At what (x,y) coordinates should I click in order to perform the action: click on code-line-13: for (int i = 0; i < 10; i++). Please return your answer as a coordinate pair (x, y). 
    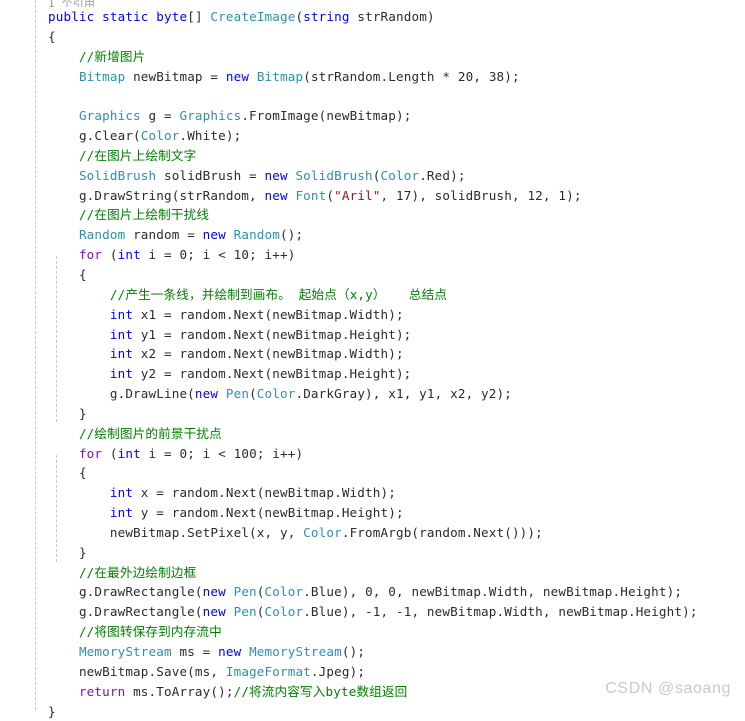
    Looking at the image, I should click on (372, 255).